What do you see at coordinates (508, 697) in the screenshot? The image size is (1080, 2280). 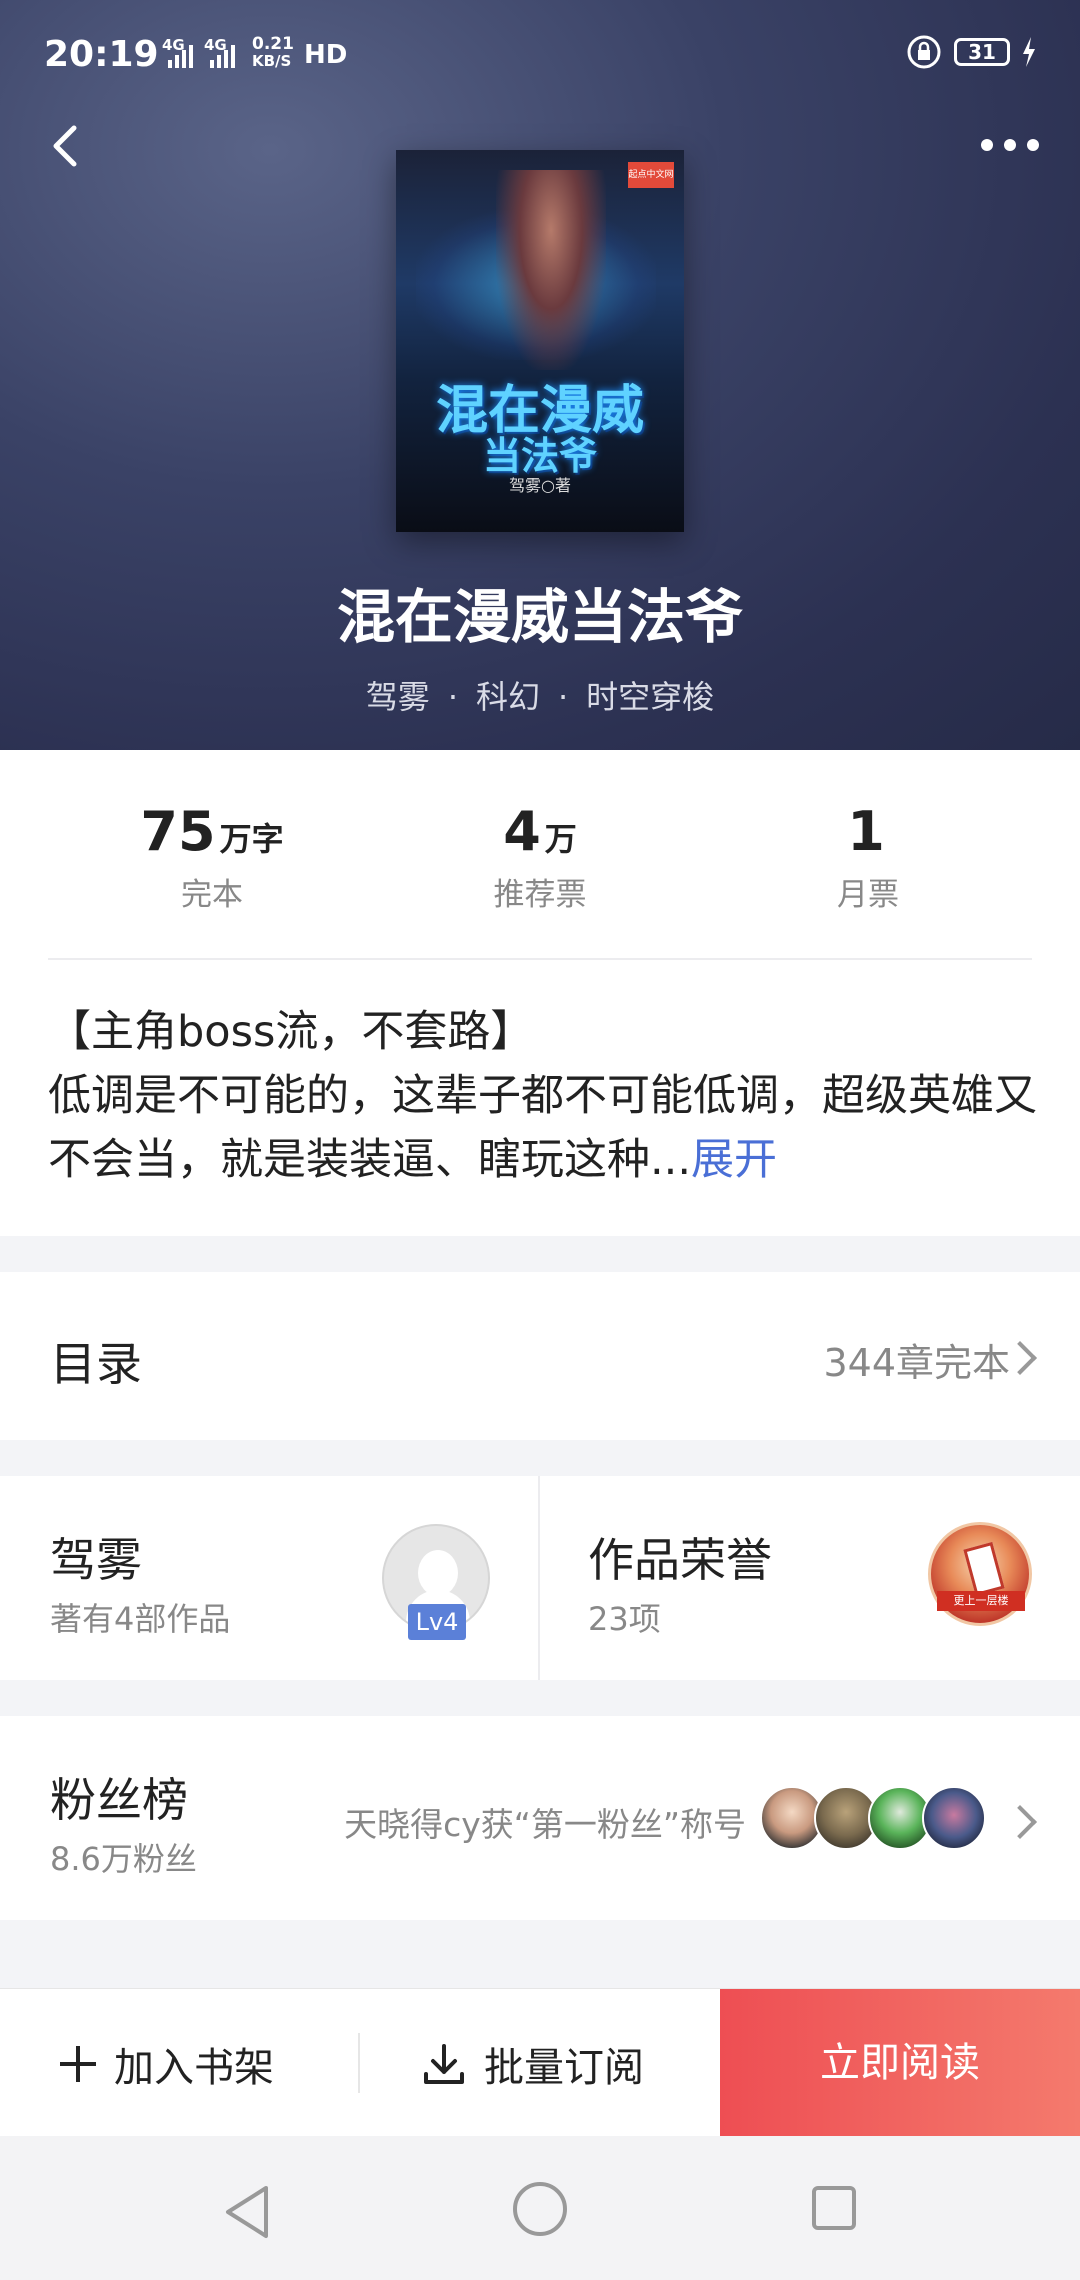 I see `category-link: 科幻` at bounding box center [508, 697].